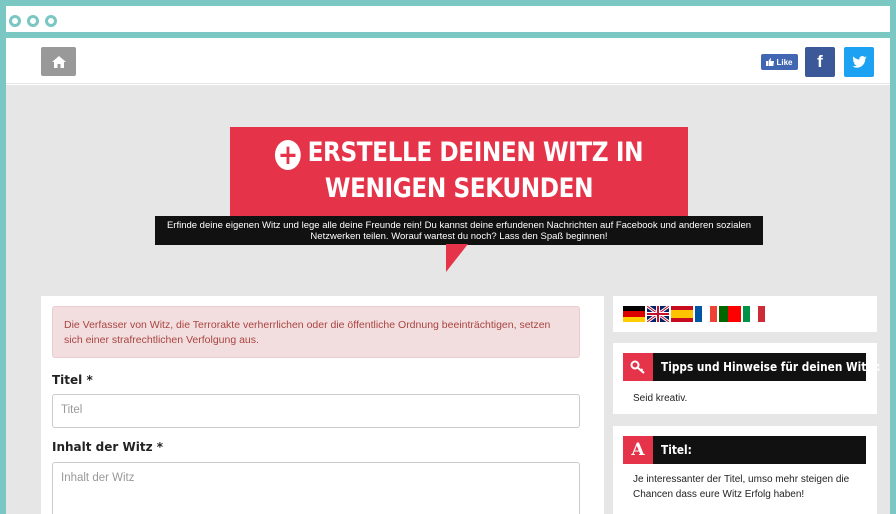  I want to click on like-label: Like, so click(784, 62).